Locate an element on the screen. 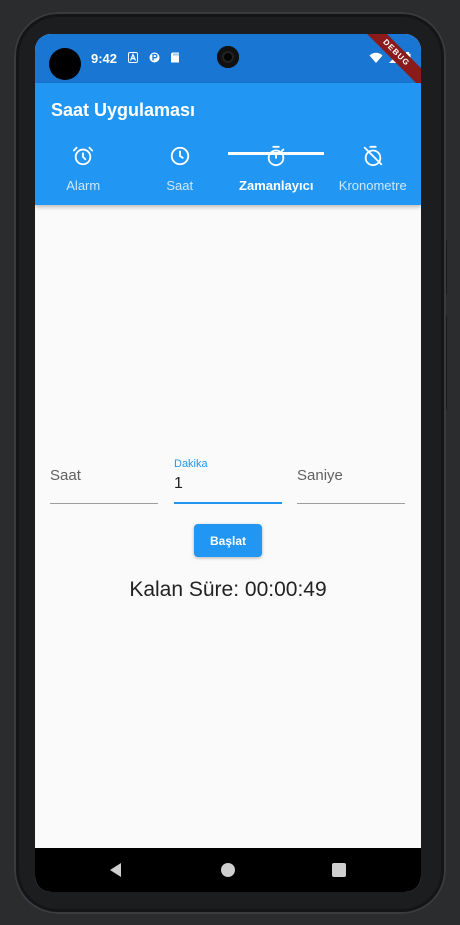  tab-timer-label: Zamanlayıcı is located at coordinates (276, 185).